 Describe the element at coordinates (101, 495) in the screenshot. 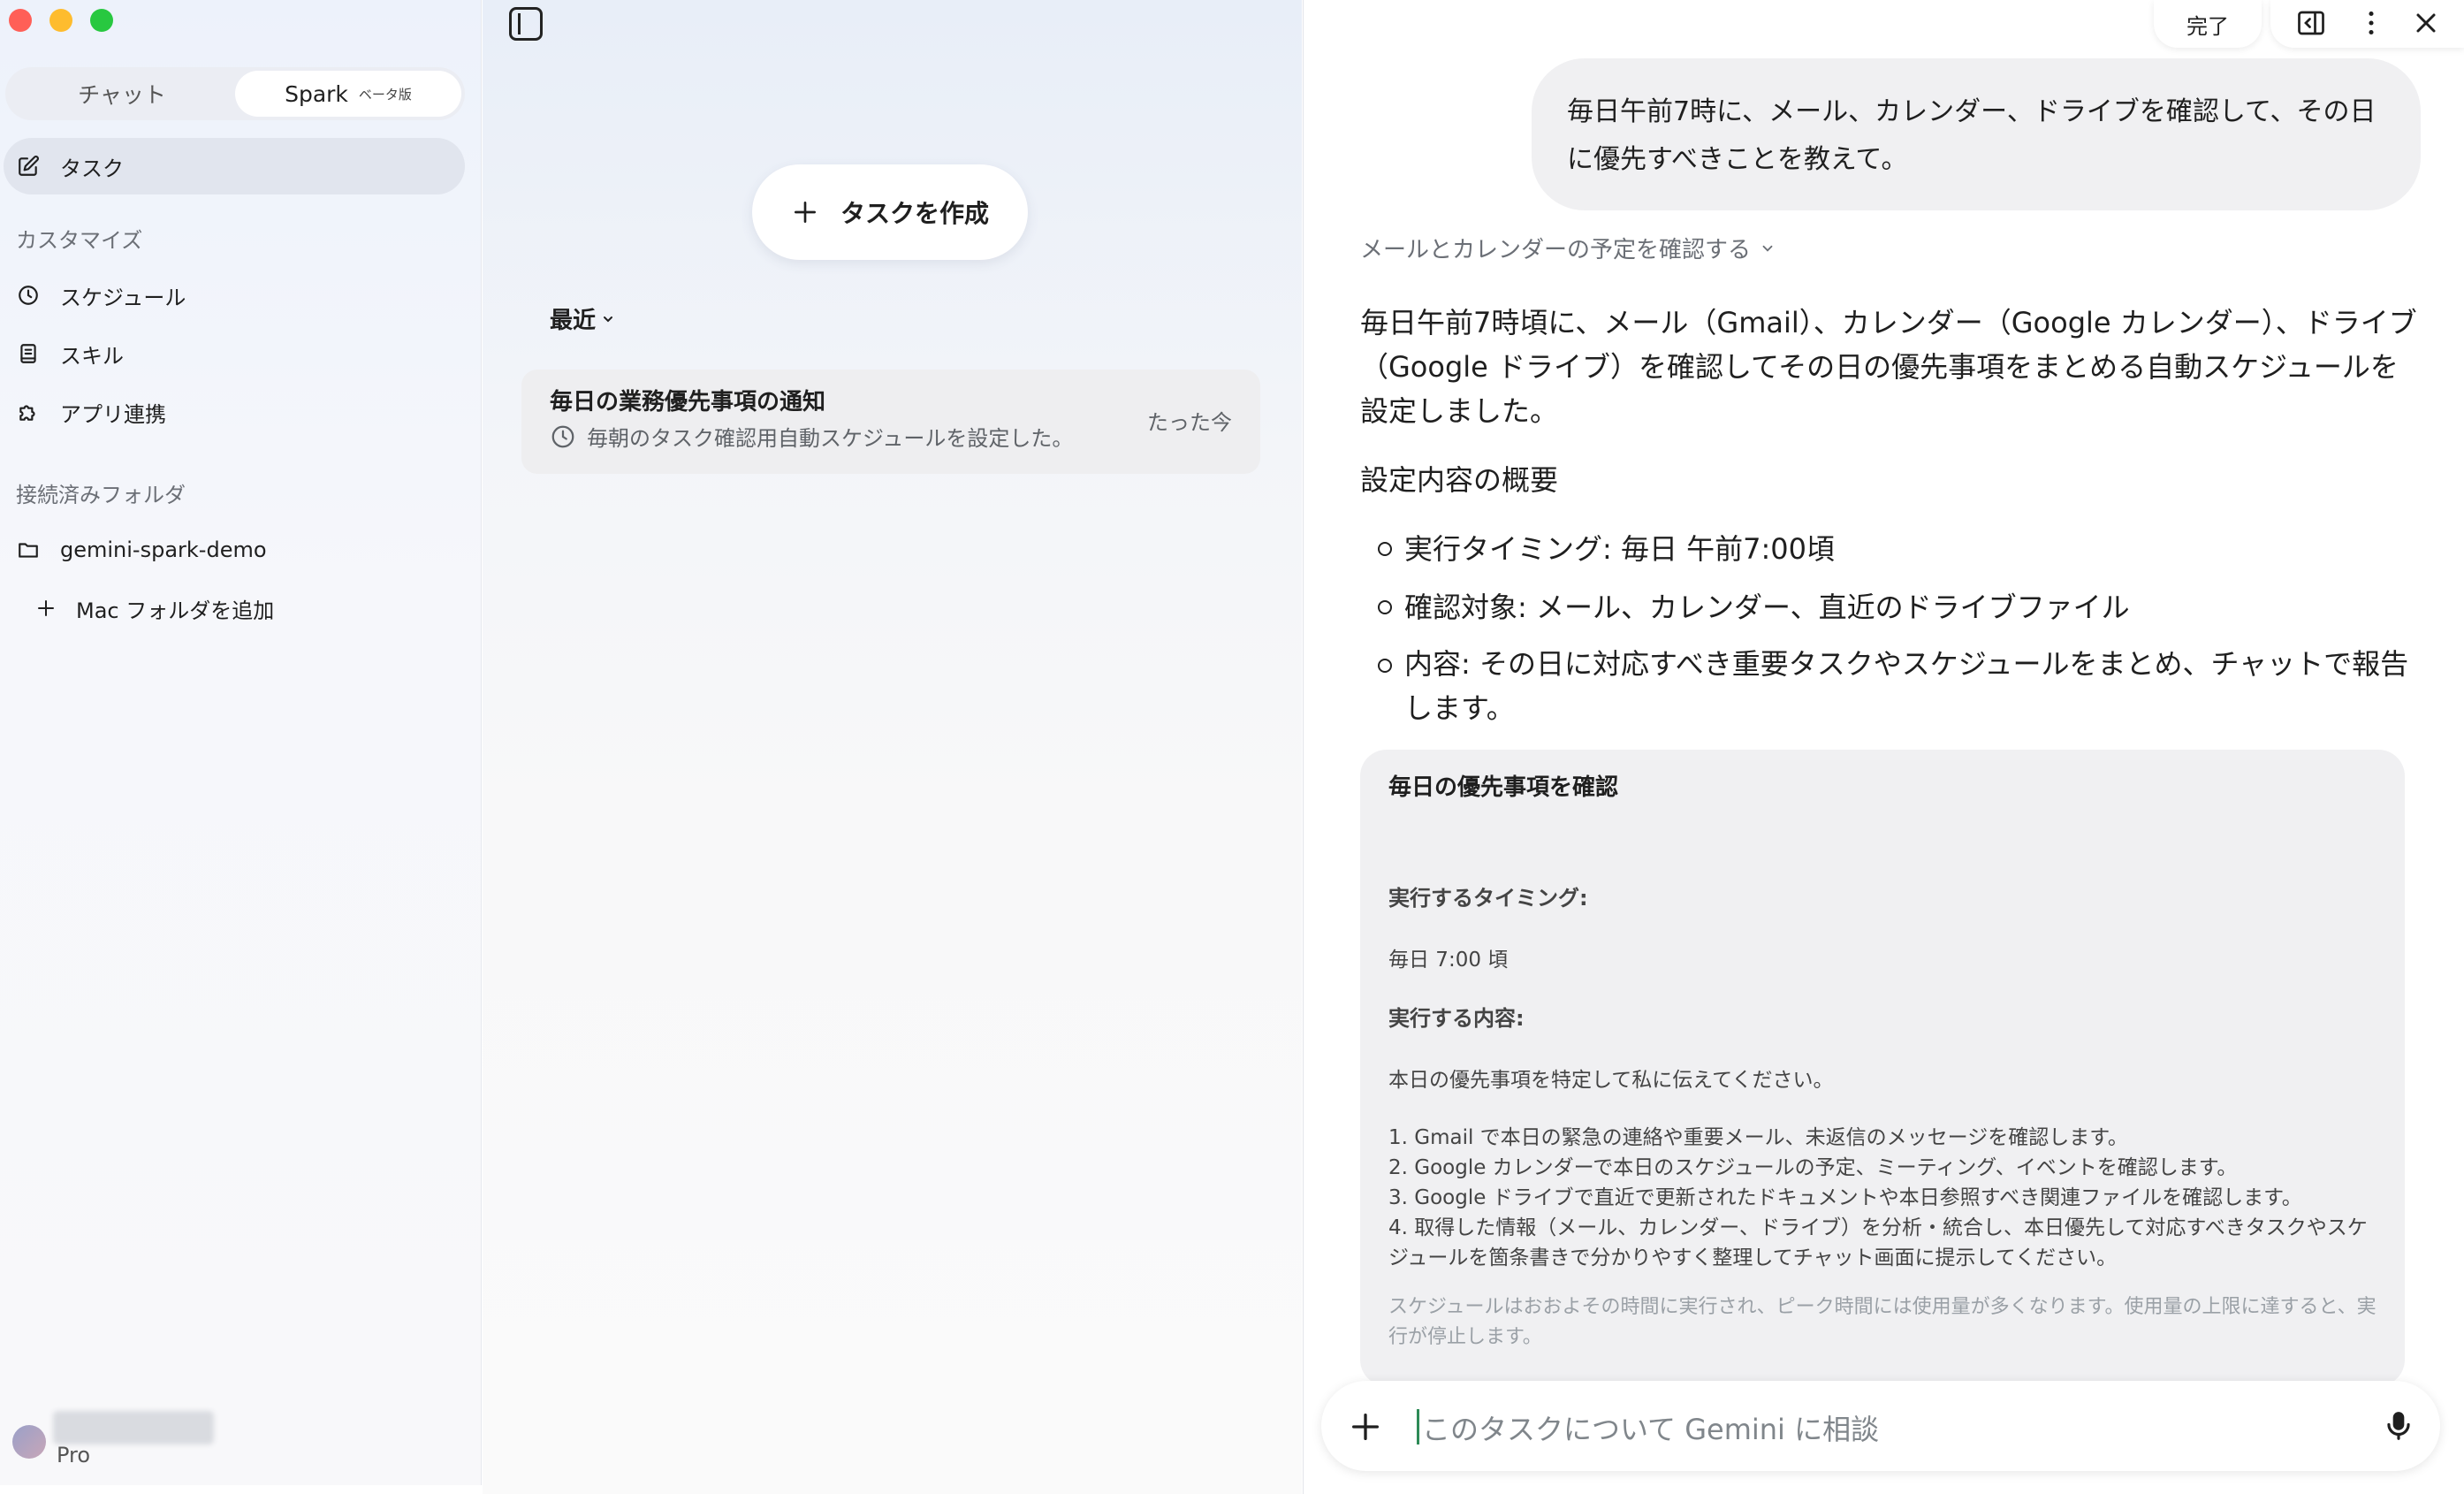

I see `section-folders-label: 接続済みフォルダ` at that location.